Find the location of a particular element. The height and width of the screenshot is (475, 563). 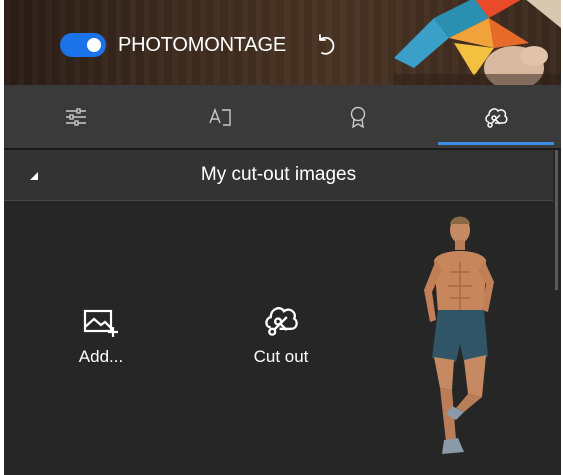

section-title: My cut-out images is located at coordinates (278, 174).